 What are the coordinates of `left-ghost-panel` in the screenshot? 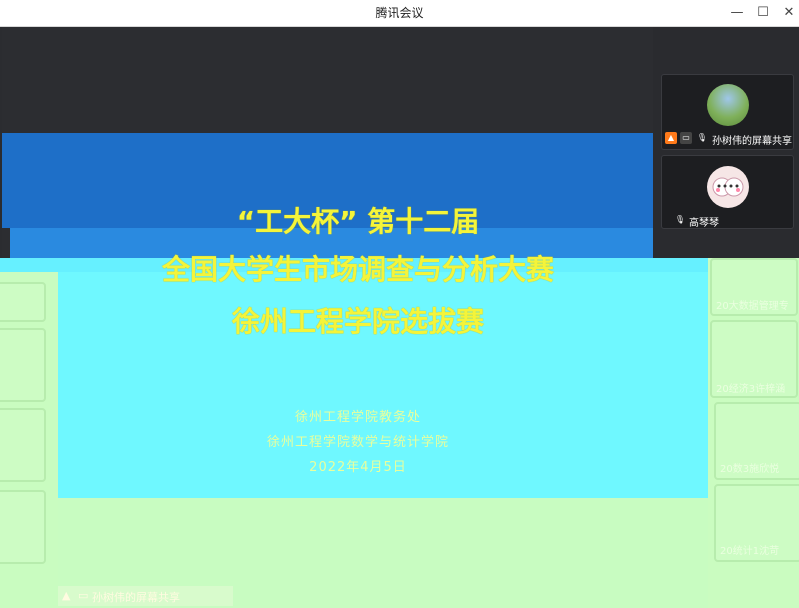 It's located at (29, 440).